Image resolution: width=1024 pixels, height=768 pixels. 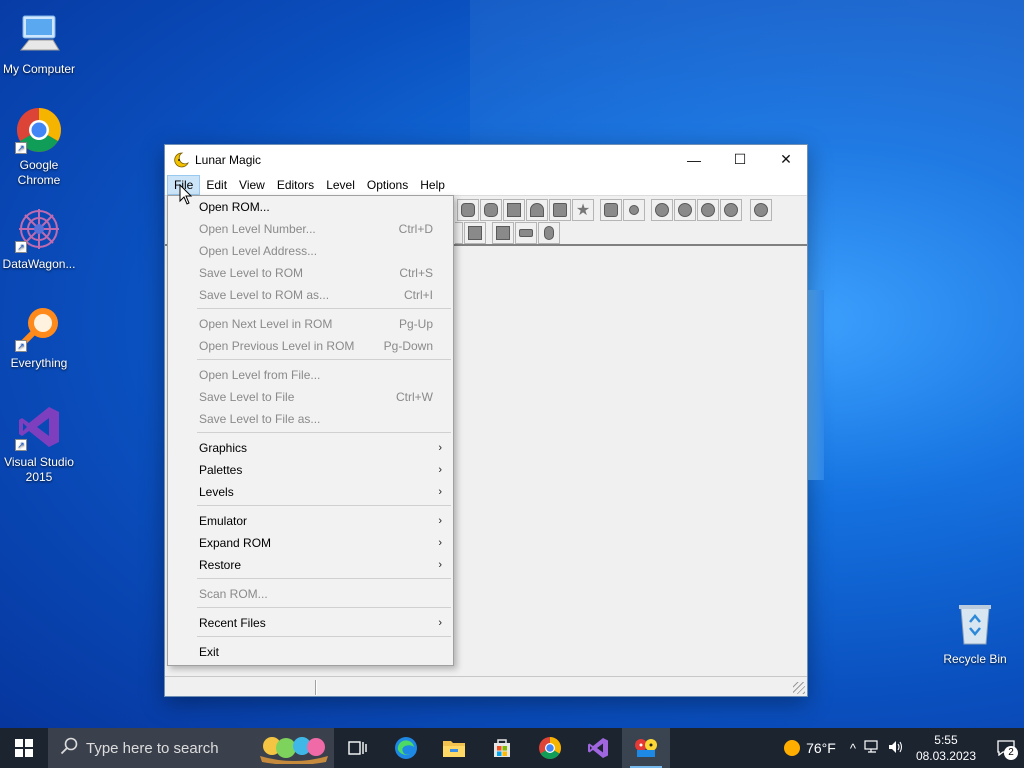 I want to click on taskbar-search-box: Type here to search, so click(x=191, y=748).